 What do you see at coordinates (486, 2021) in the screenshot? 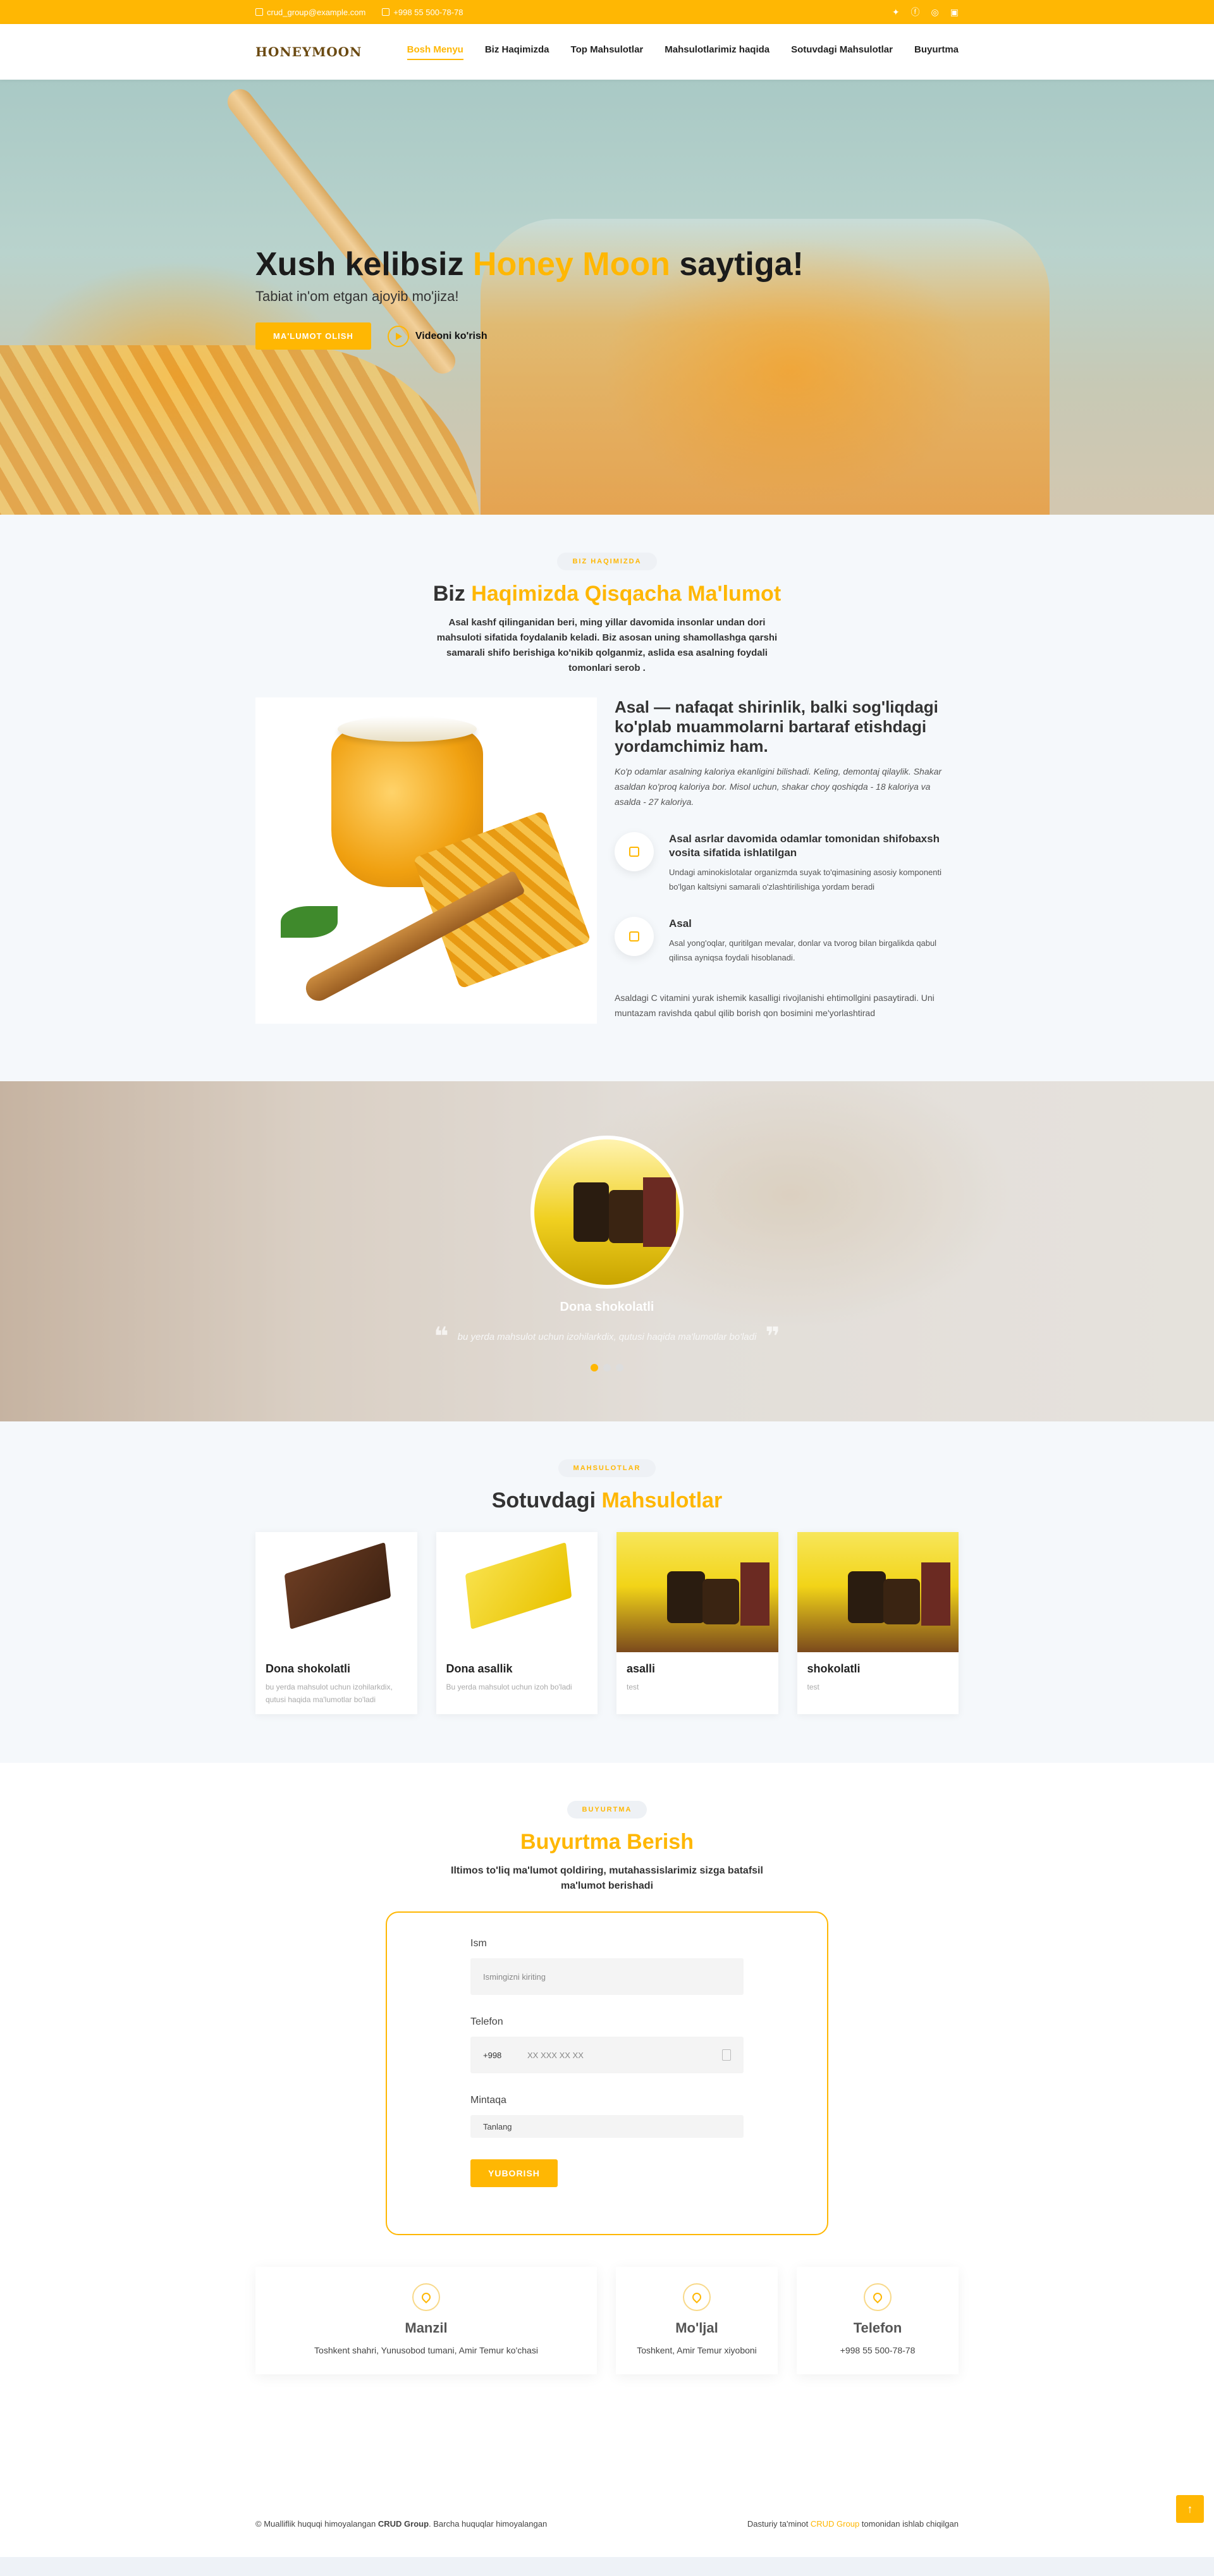
I see `phone-label: Telefon` at bounding box center [486, 2021].